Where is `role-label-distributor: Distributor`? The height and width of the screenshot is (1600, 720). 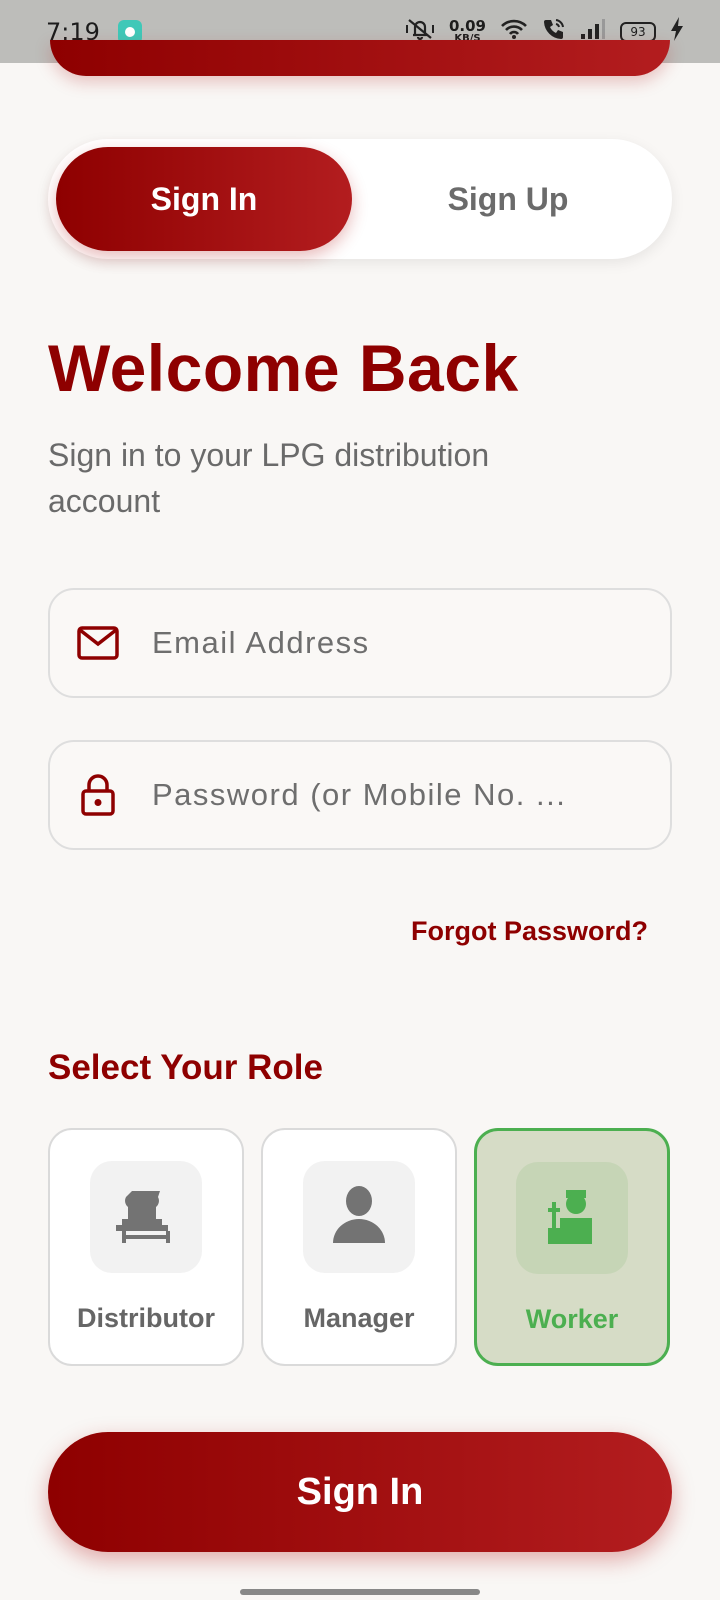
role-label-distributor: Distributor is located at coordinates (146, 1318).